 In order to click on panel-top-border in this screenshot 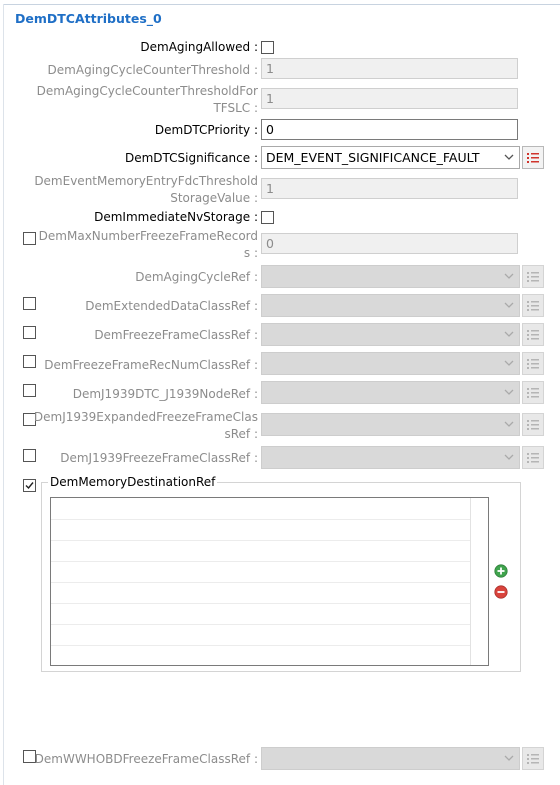, I will do `click(281, 4)`.